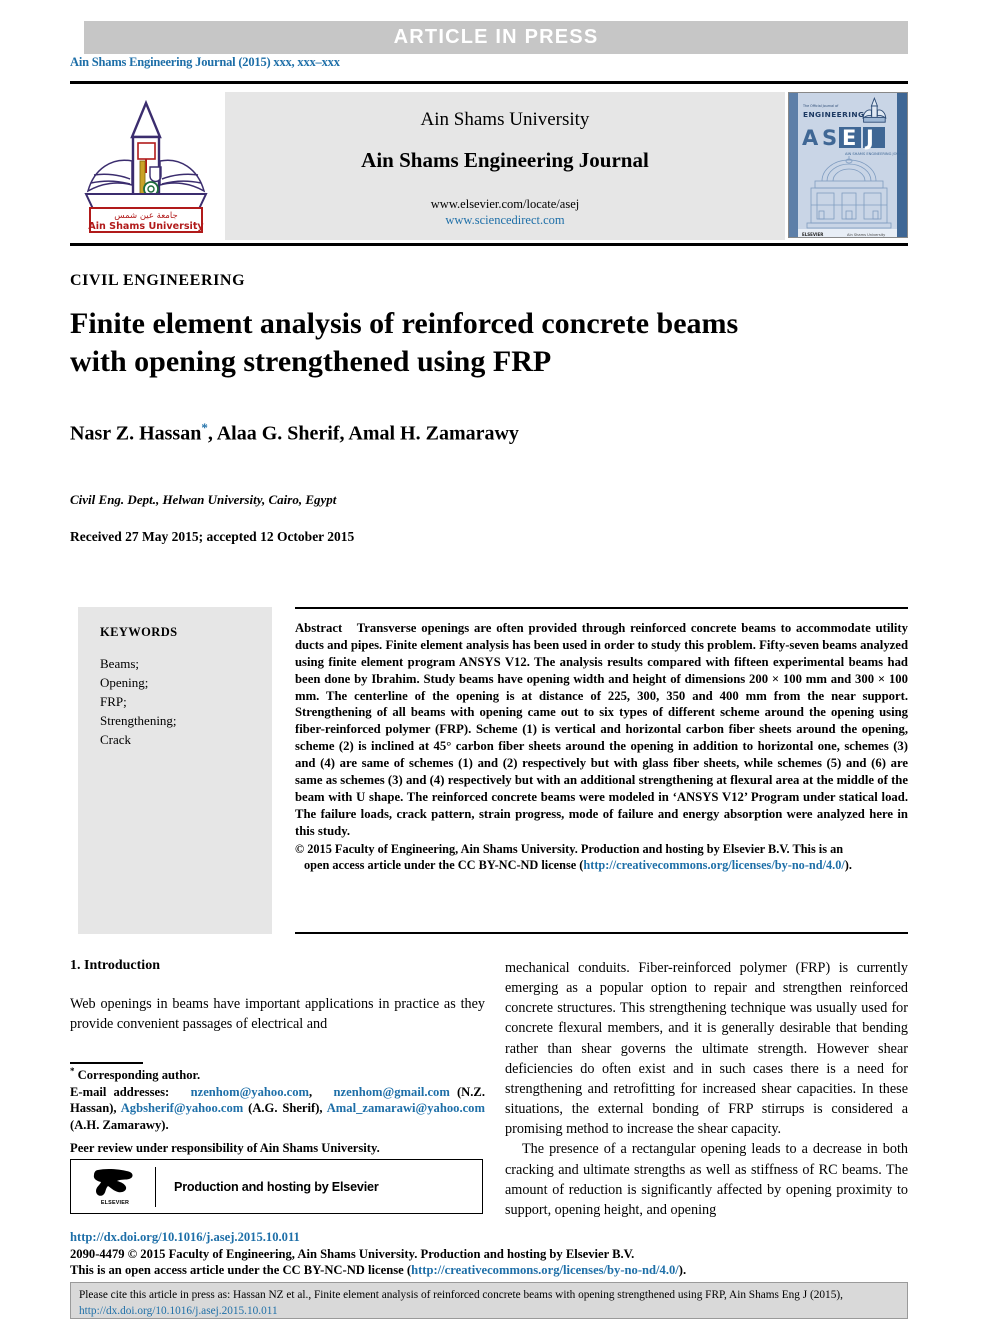  I want to click on masthead-elsevier-url: www.elsevier.com/locate/asej, so click(505, 204).